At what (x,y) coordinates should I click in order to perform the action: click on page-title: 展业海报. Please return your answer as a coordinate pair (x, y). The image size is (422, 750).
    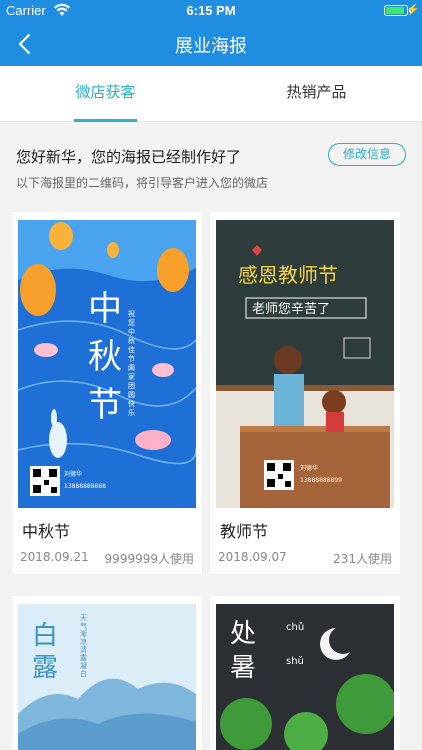
    Looking at the image, I should click on (211, 46).